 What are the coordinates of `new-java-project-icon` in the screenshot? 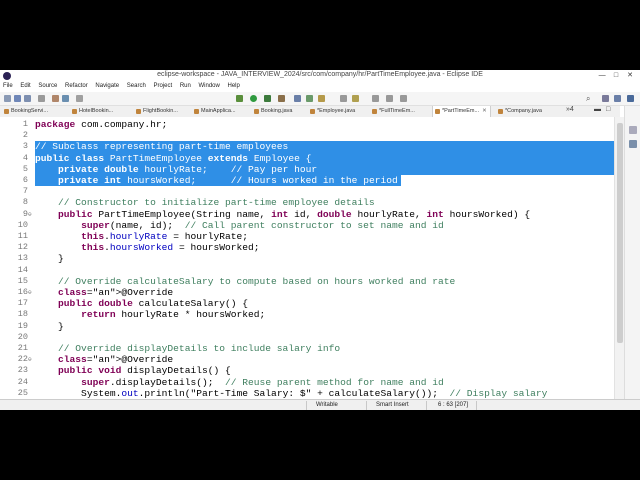 It's located at (297, 98).